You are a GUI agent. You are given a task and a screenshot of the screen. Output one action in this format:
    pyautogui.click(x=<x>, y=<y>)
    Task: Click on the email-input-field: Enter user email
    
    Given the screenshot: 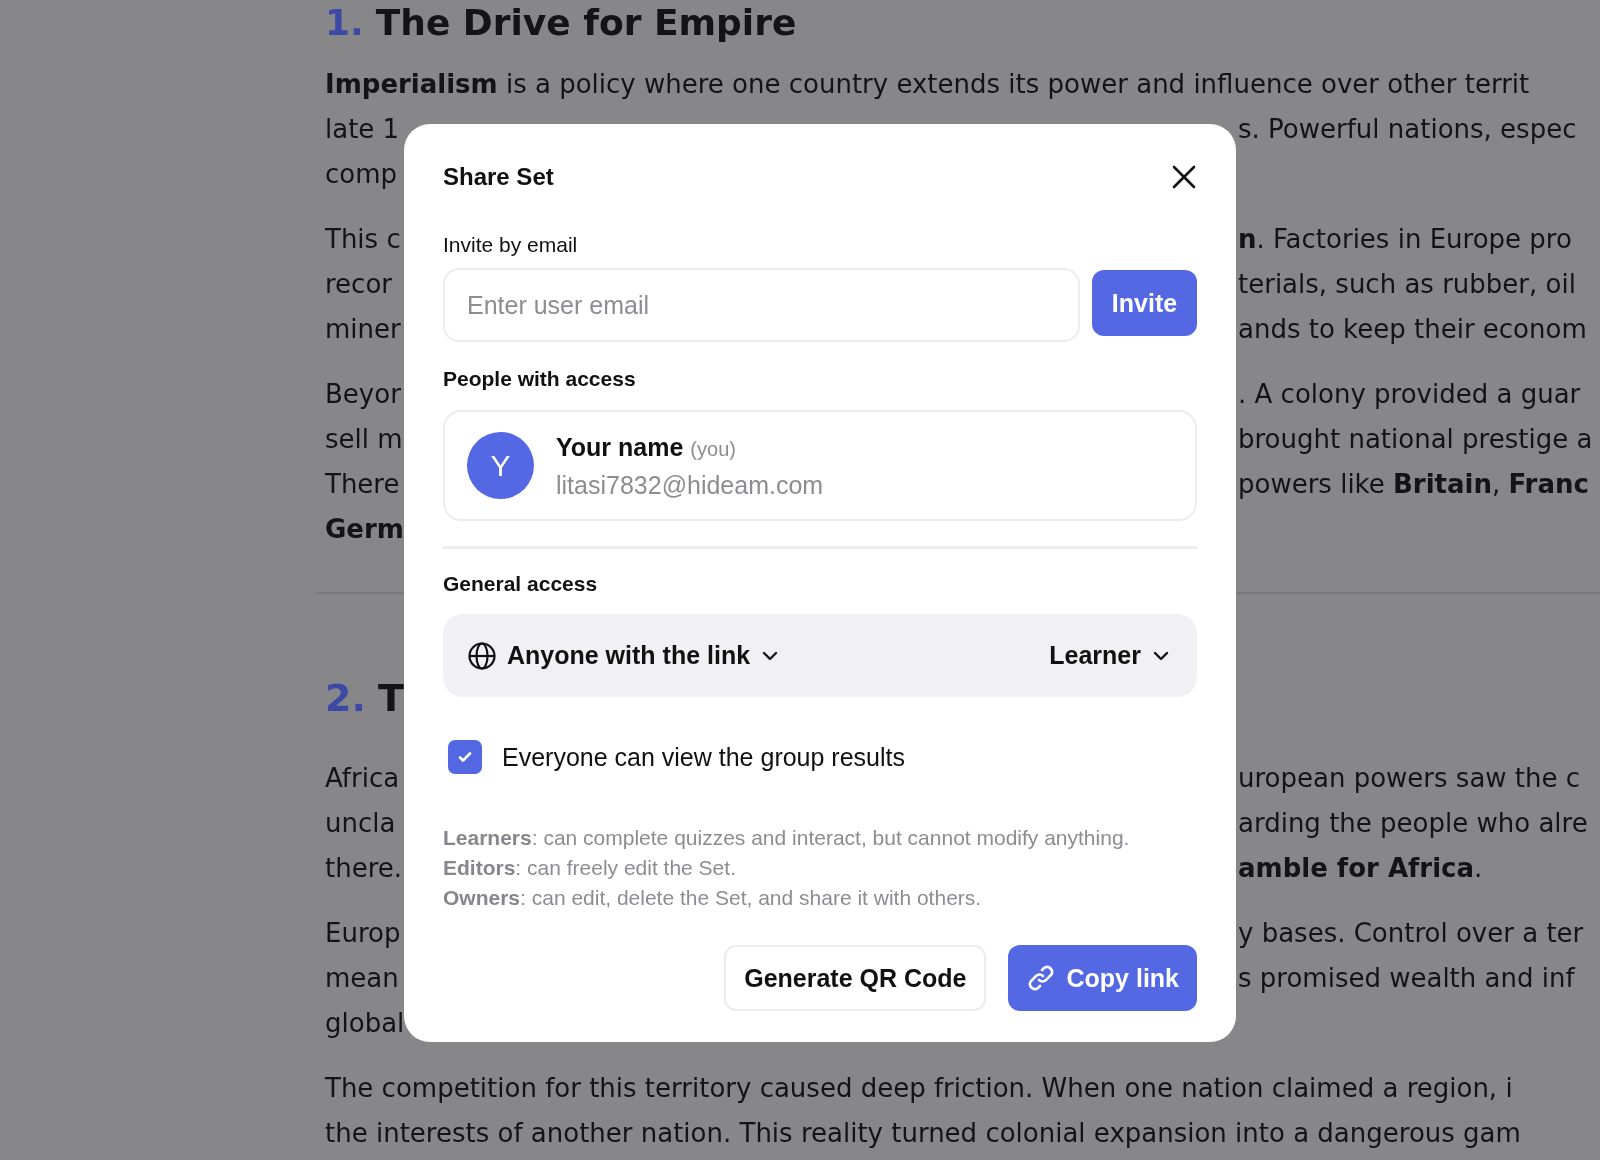 What is the action you would take?
    pyautogui.click(x=761, y=305)
    